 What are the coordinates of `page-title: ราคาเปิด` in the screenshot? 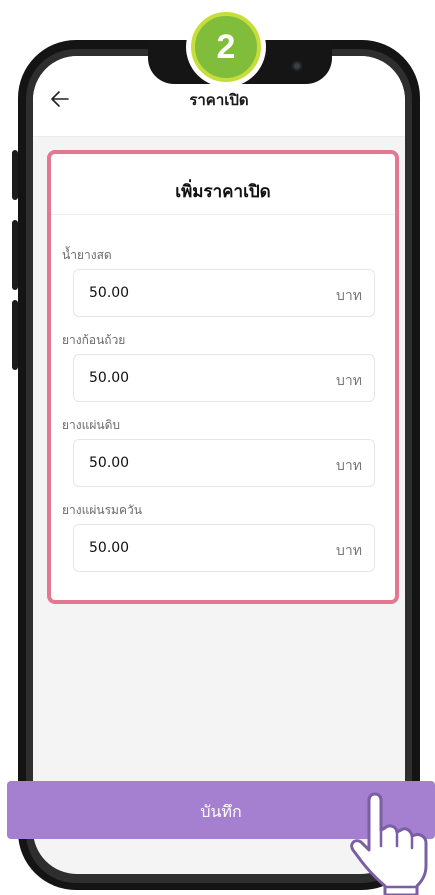 It's located at (219, 100).